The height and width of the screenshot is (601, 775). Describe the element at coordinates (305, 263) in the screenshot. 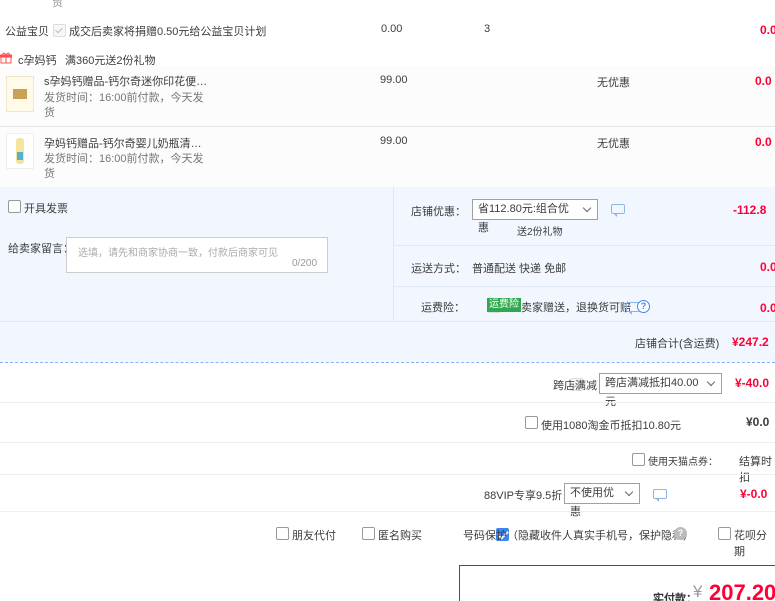

I see `message-counter: 0/200` at that location.